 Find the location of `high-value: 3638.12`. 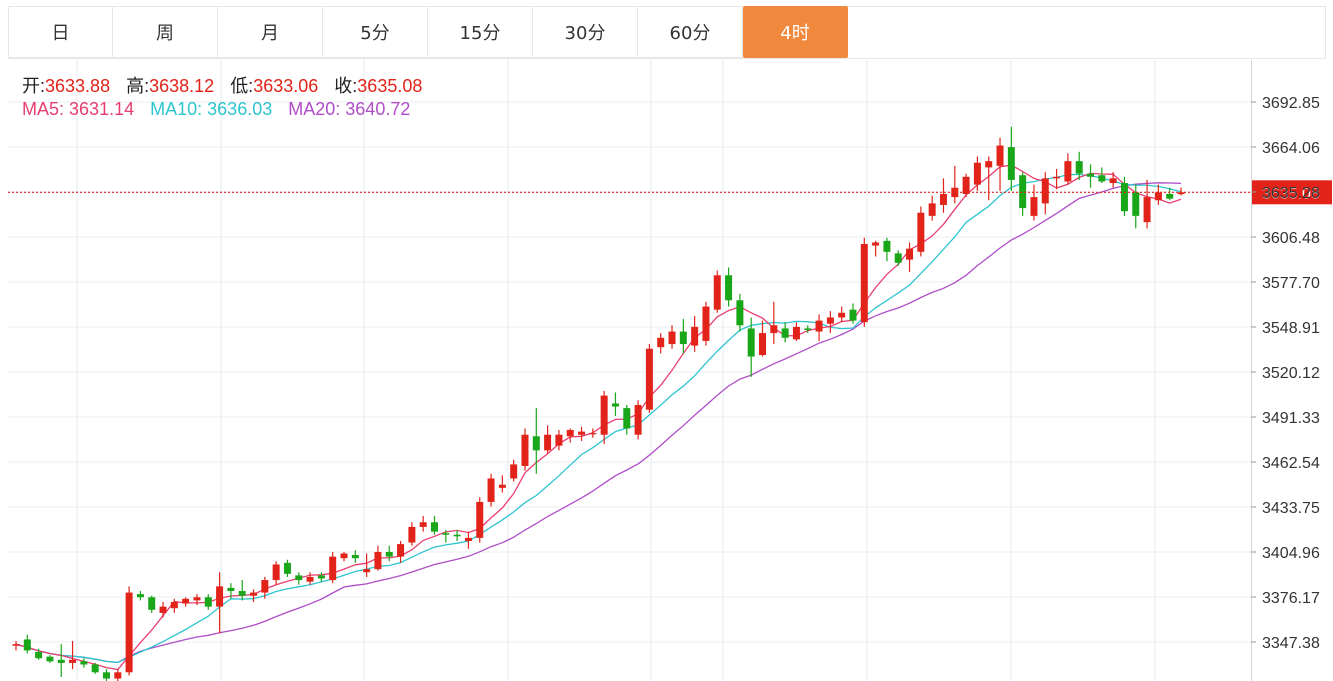

high-value: 3638.12 is located at coordinates (182, 86).